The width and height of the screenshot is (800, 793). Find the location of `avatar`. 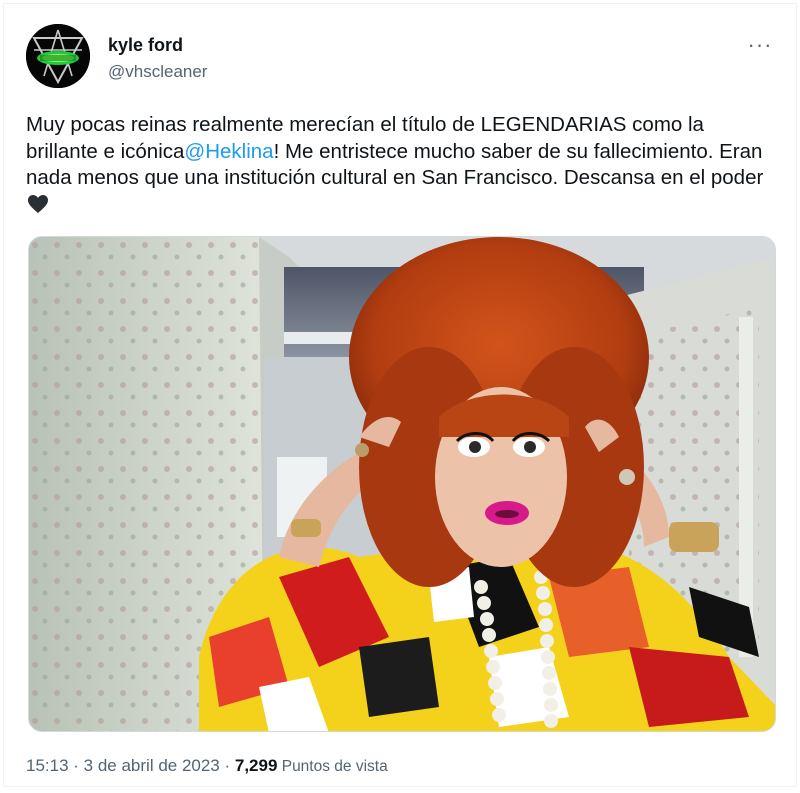

avatar is located at coordinates (58, 56).